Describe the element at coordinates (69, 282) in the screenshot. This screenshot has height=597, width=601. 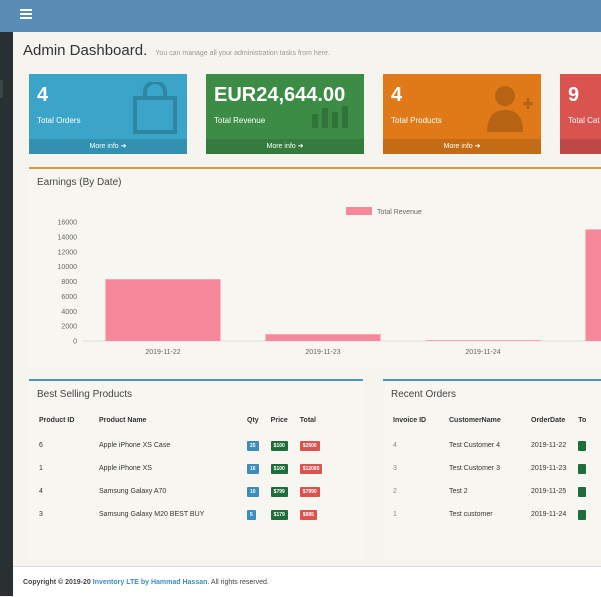
I see `y-tick-label: 8000` at that location.